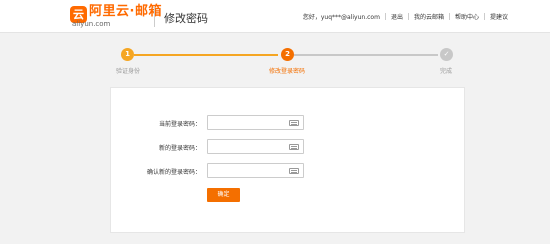  I want to click on check-icon: ✓, so click(446, 54).